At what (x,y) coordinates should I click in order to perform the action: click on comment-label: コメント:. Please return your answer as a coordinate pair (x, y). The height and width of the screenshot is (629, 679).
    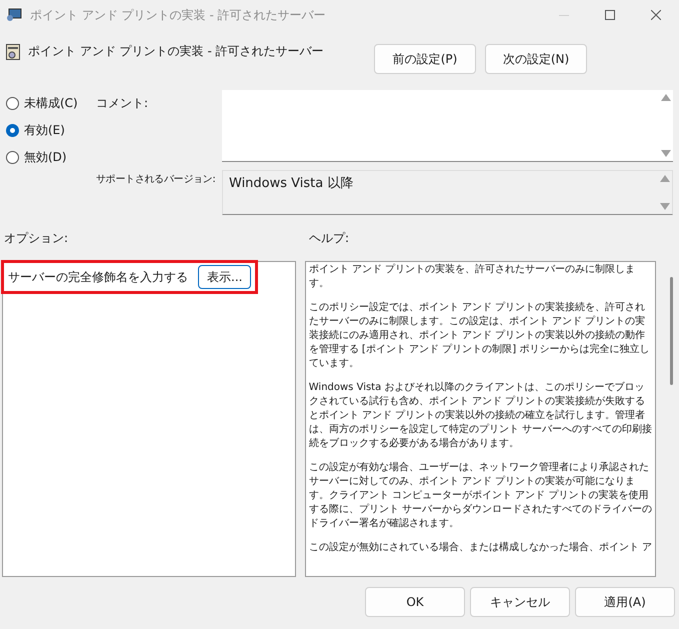
    Looking at the image, I should click on (123, 103).